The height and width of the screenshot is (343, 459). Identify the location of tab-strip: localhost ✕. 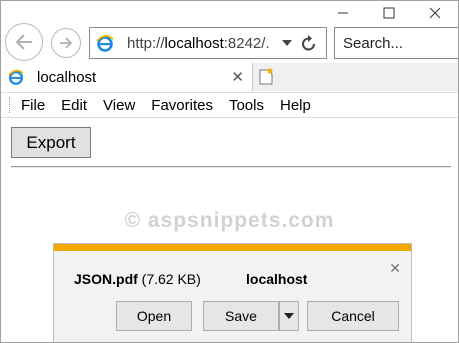
(229, 77).